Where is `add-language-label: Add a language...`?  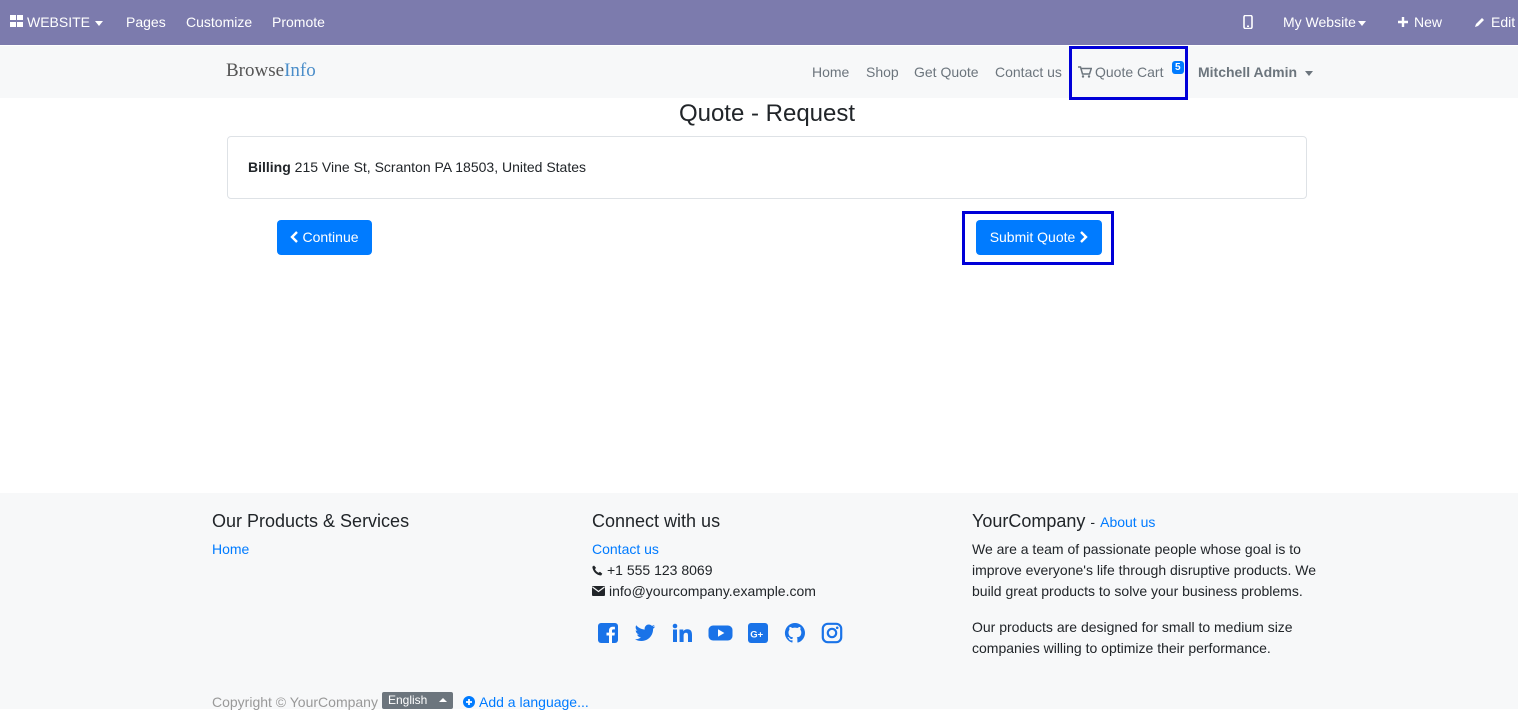
add-language-label: Add a language... is located at coordinates (534, 702).